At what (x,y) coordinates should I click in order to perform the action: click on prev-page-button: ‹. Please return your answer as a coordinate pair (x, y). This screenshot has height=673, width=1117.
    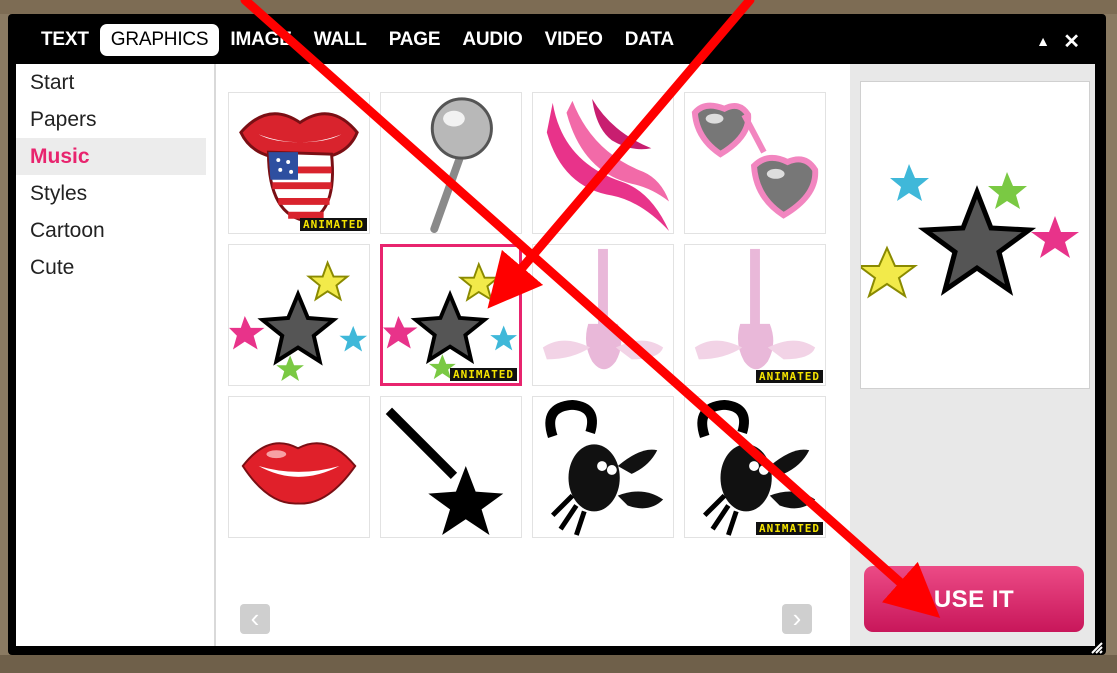
    Looking at the image, I should click on (255, 619).